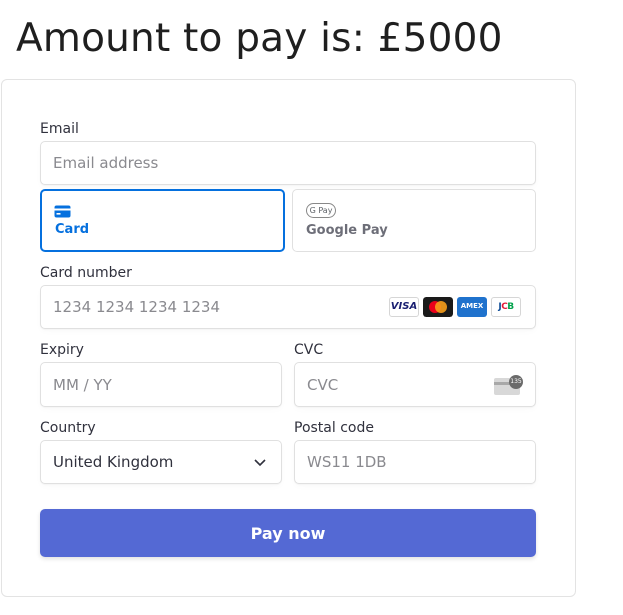 The width and height of the screenshot is (623, 615). What do you see at coordinates (391, 384) in the screenshot?
I see `cvc-input` at bounding box center [391, 384].